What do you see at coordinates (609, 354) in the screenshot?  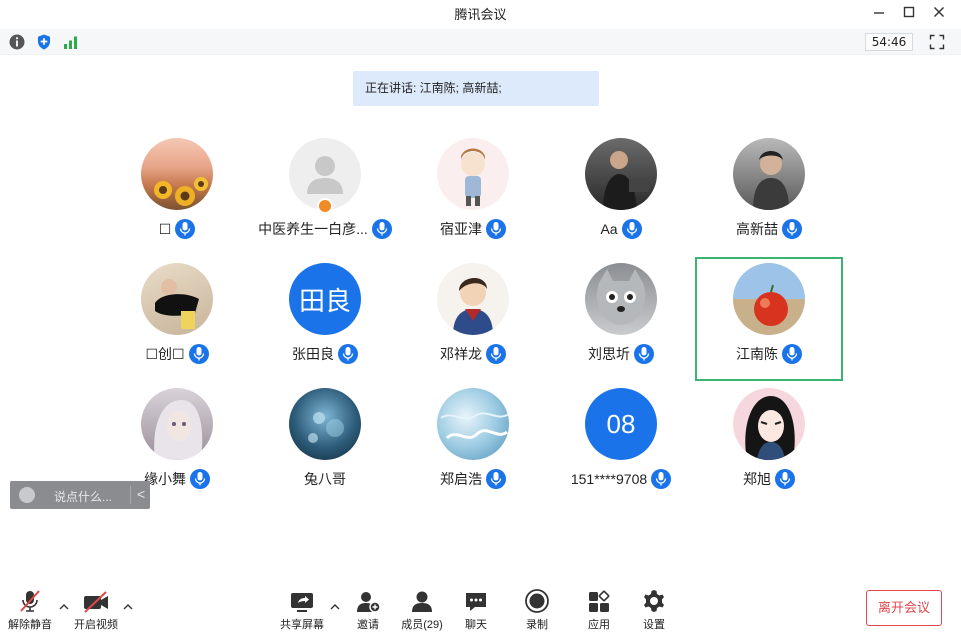 I see `participant-name: 刘思圻` at bounding box center [609, 354].